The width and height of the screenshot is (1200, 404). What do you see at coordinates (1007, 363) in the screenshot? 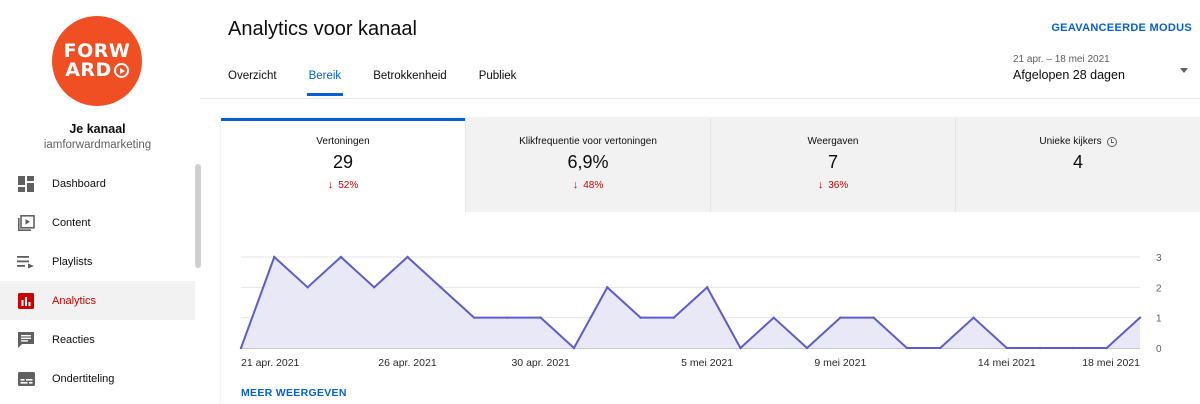
I see `x-tick-label: 14 mei 2021` at bounding box center [1007, 363].